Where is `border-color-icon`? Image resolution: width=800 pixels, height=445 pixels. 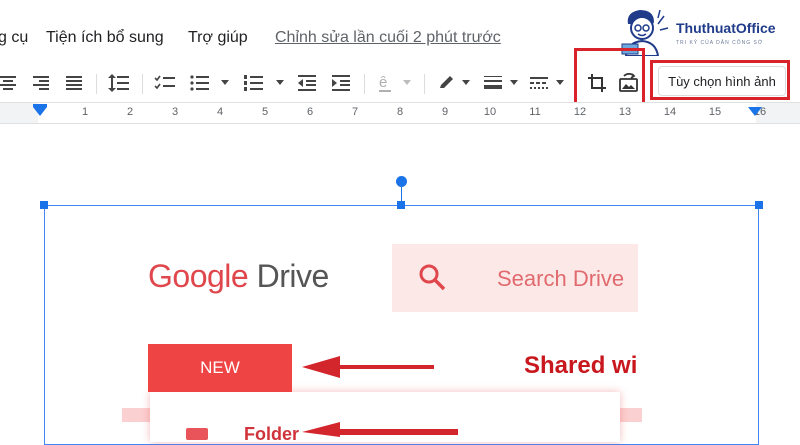
border-color-icon is located at coordinates (447, 83).